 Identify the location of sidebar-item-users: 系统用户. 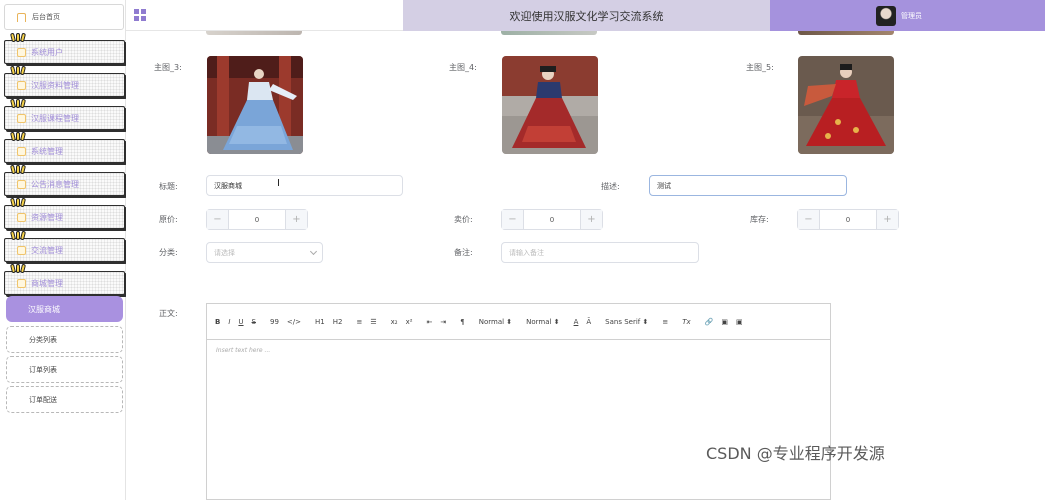
(64, 48).